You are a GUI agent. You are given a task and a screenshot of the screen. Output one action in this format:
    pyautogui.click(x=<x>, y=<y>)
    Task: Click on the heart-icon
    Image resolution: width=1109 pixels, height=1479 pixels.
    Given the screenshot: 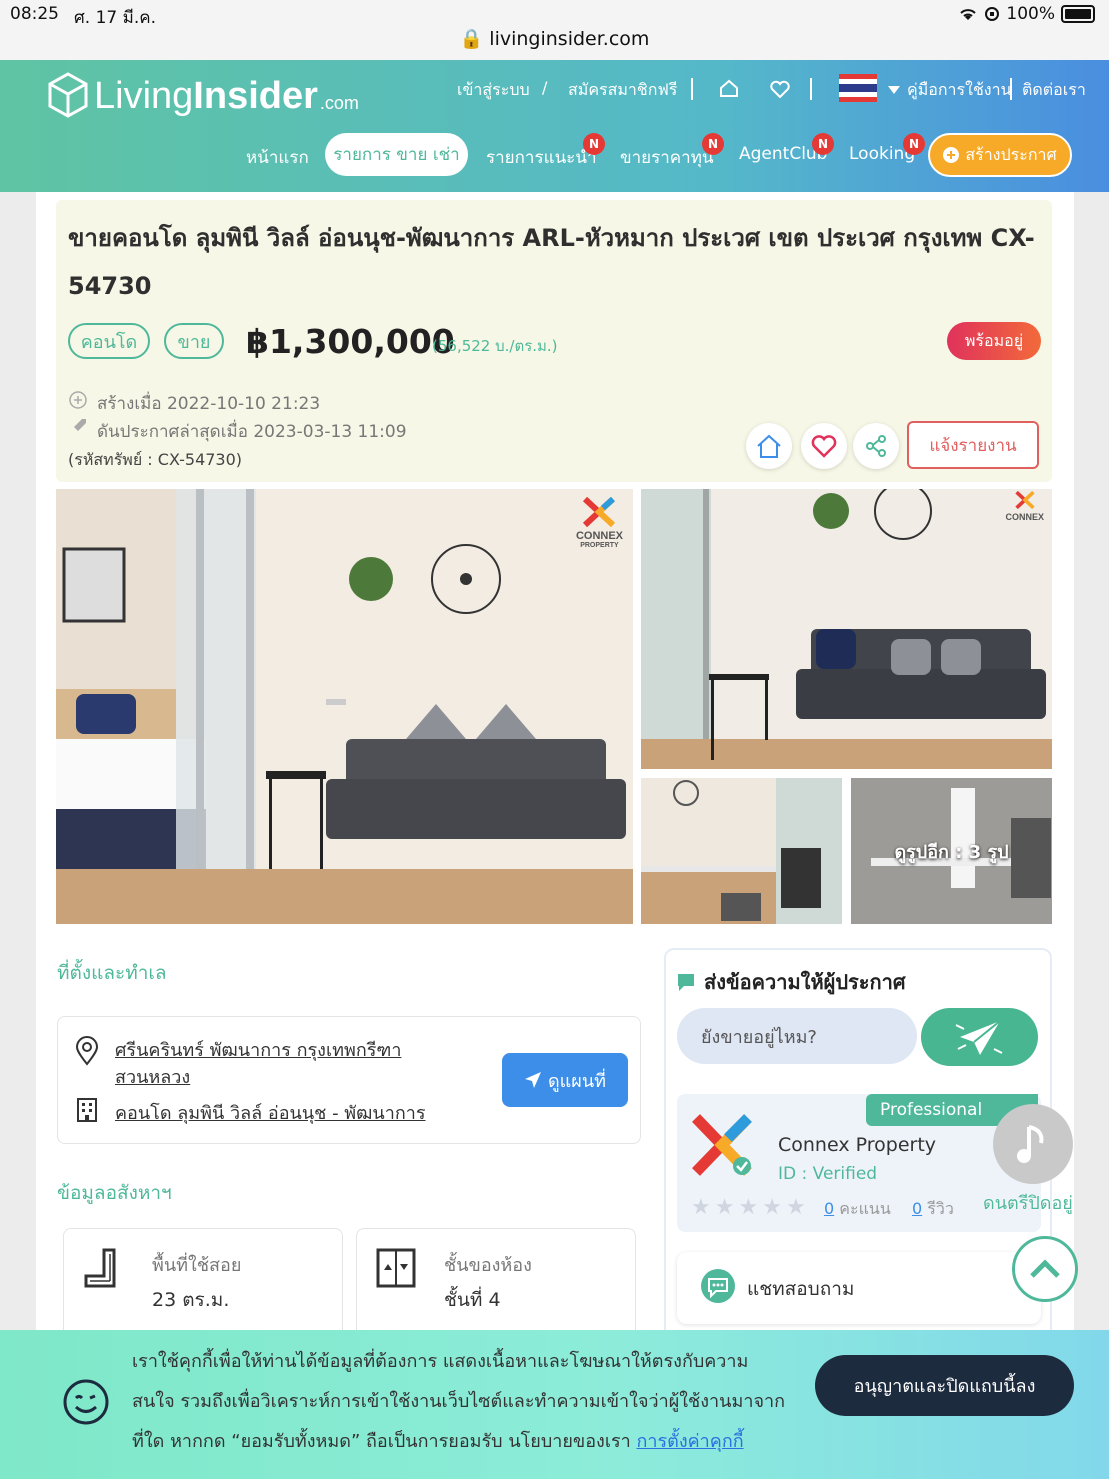 What is the action you would take?
    pyautogui.click(x=824, y=446)
    